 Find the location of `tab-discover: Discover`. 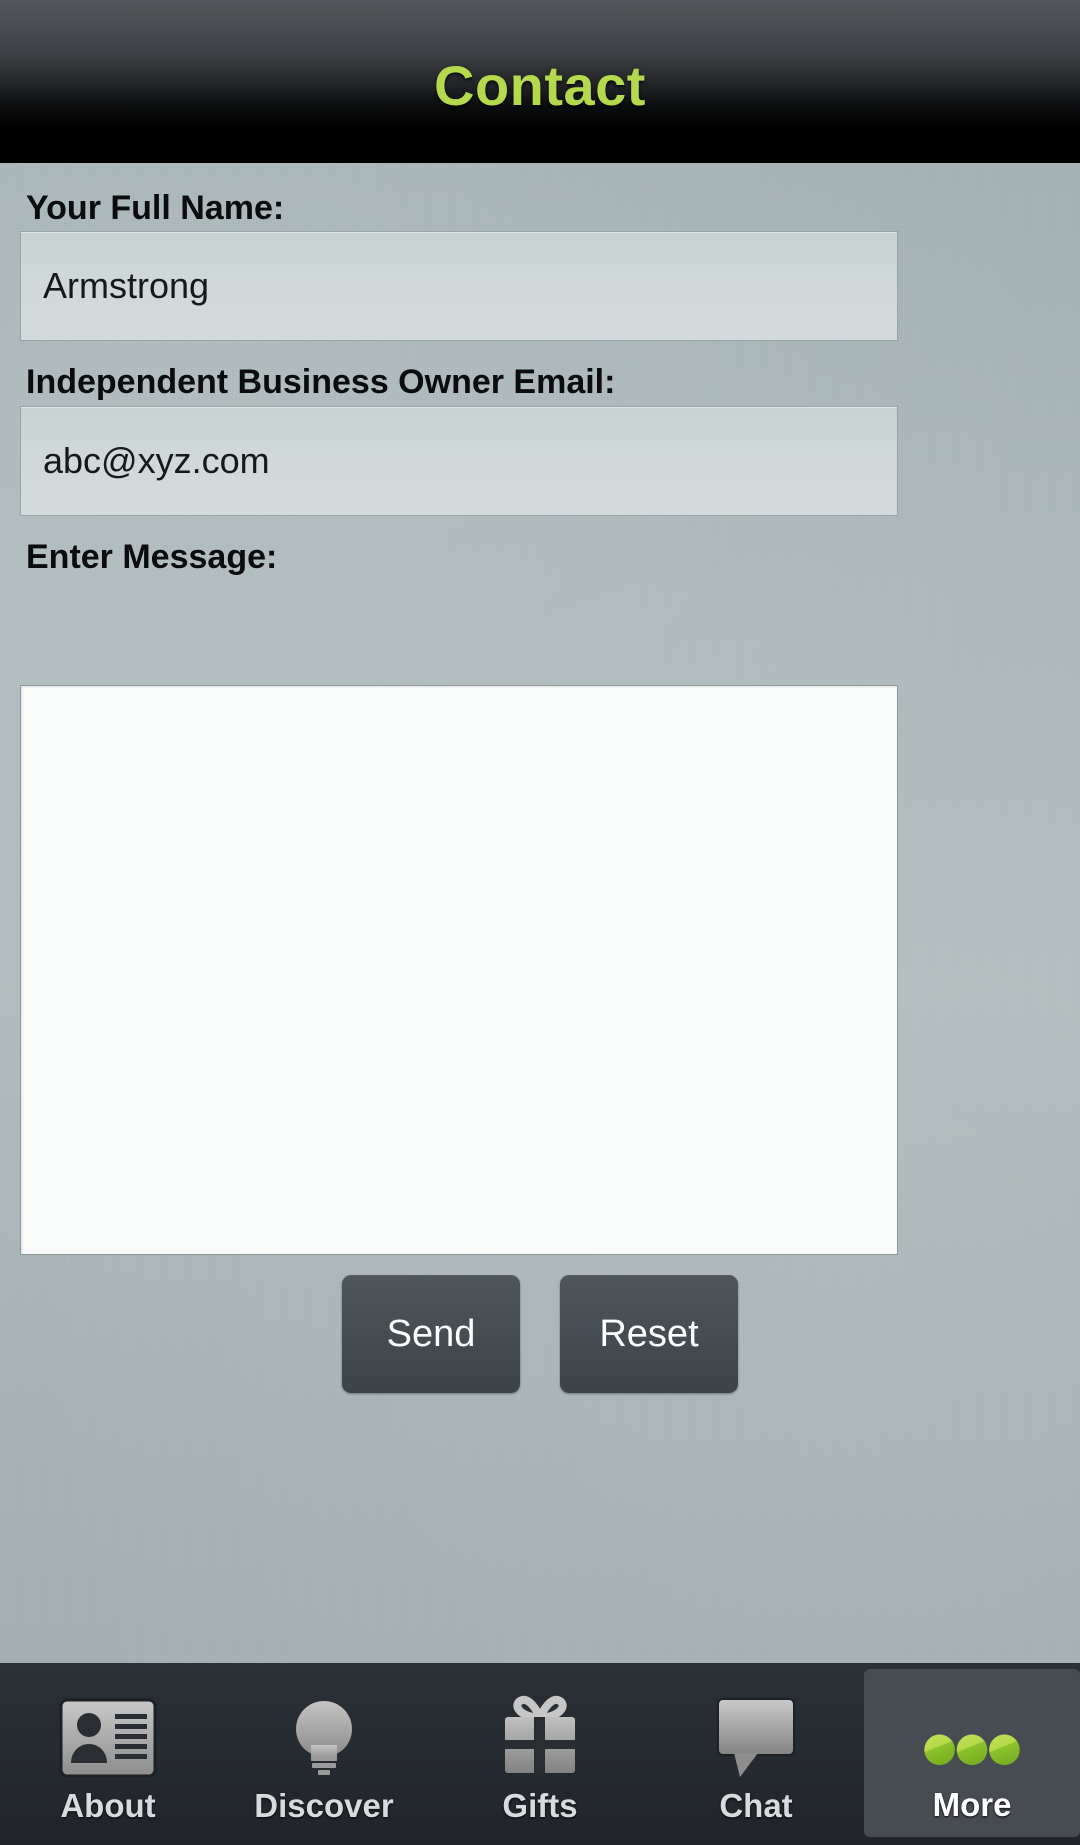

tab-discover: Discover is located at coordinates (324, 1754).